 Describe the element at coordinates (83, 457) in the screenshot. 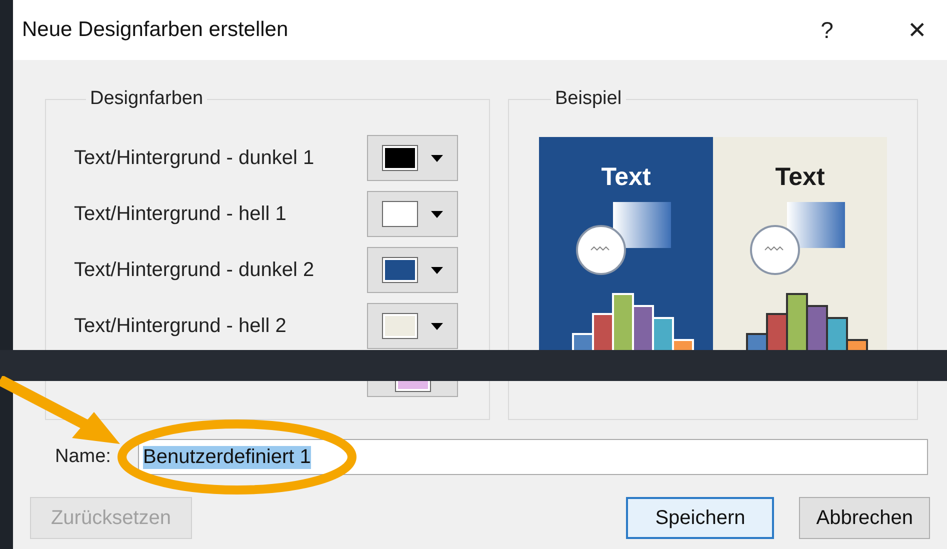

I see `name-label: Name:` at that location.